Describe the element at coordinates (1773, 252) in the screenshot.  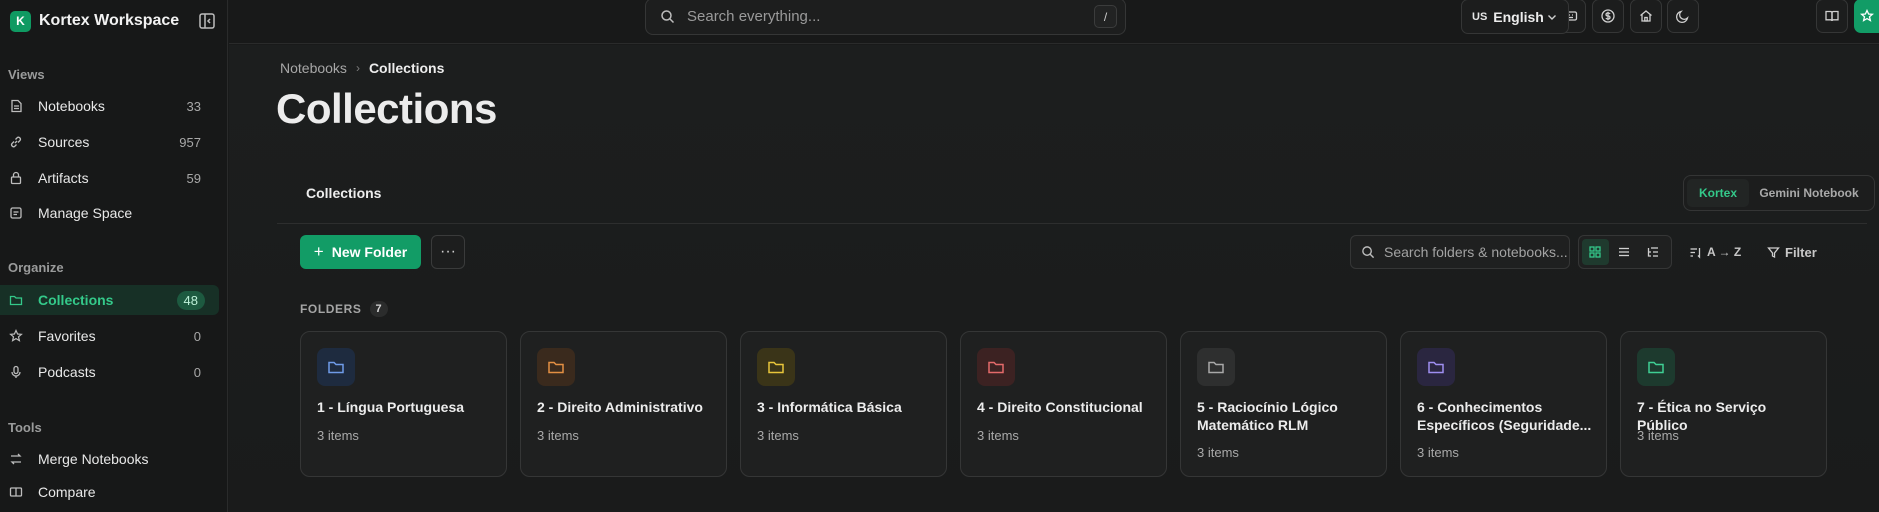
I see `filter-icon` at that location.